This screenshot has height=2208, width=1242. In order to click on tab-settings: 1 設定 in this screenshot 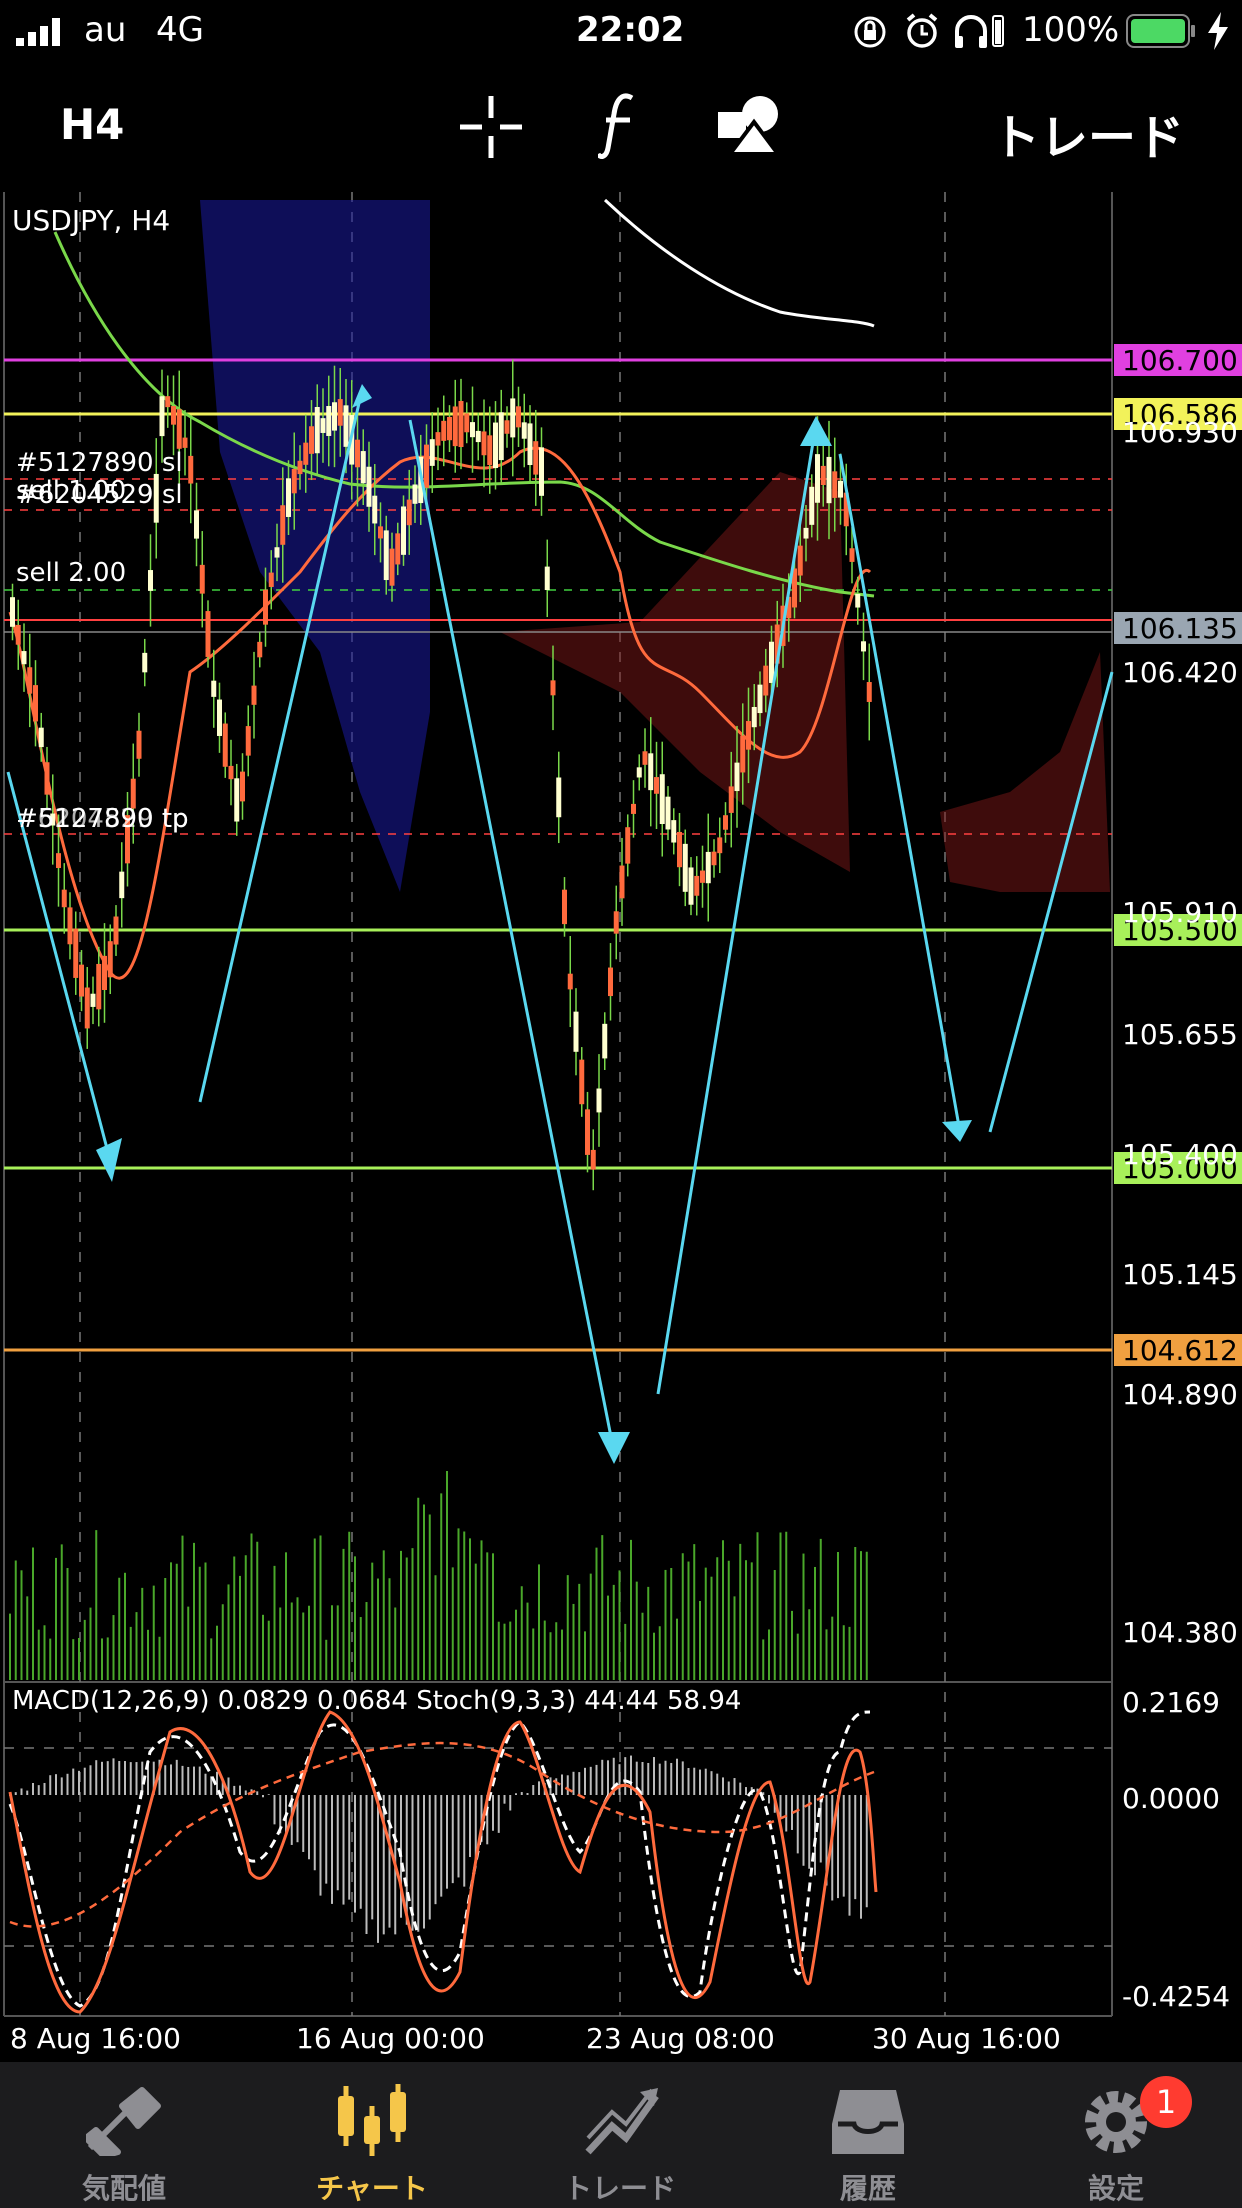, I will do `click(1116, 2135)`.